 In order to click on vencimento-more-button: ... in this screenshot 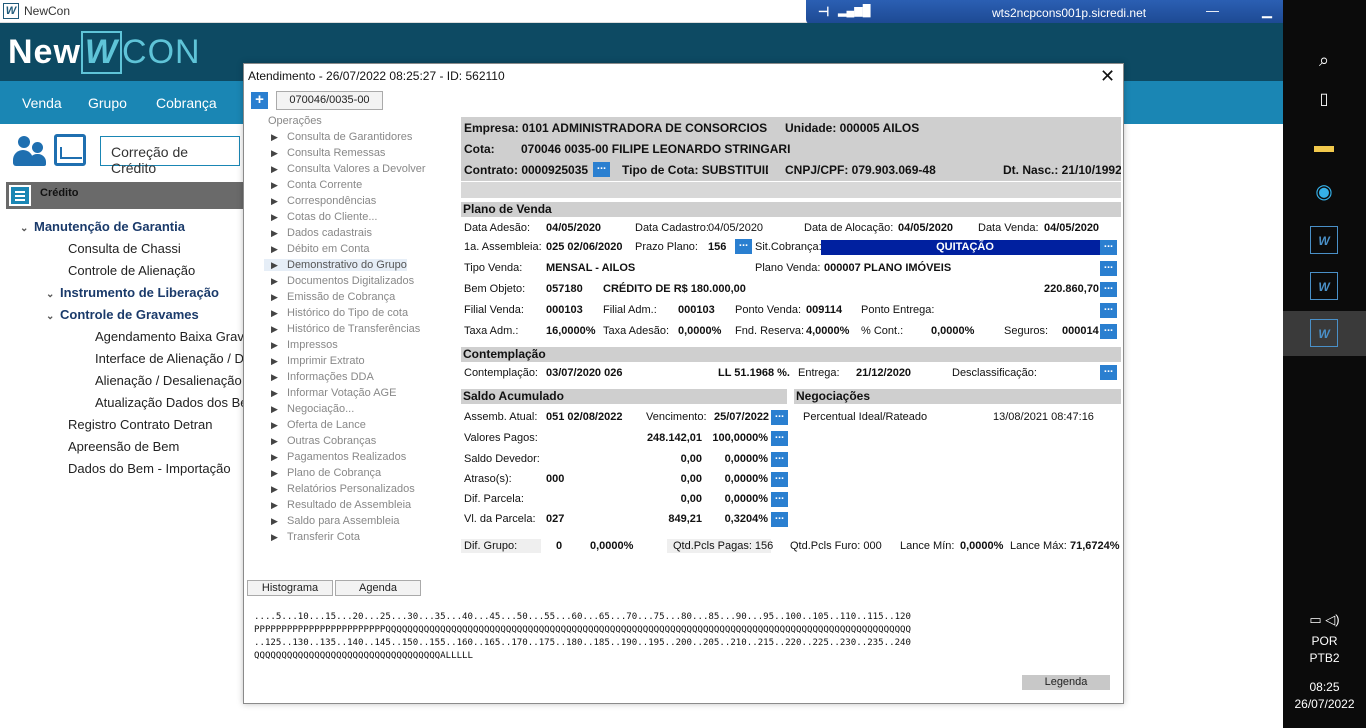, I will do `click(779, 417)`.